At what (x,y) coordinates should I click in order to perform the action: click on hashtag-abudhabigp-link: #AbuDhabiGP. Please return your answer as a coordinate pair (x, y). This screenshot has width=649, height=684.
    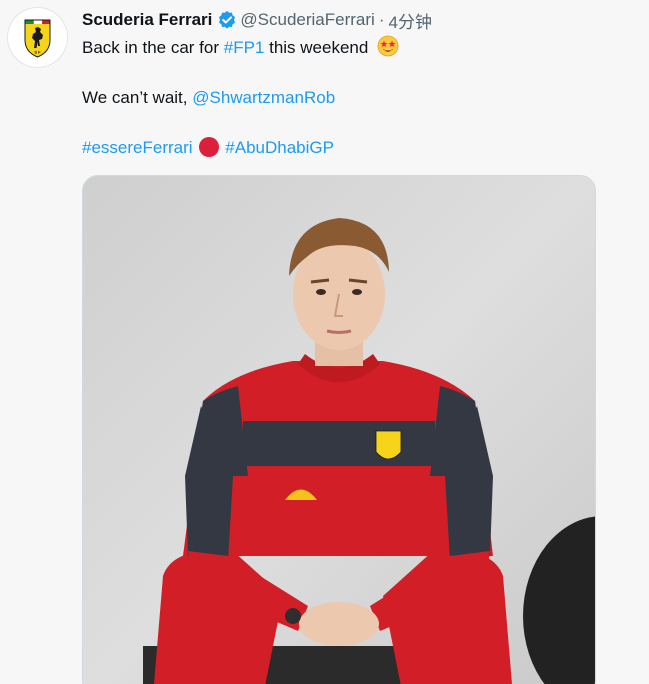
    Looking at the image, I should click on (279, 147).